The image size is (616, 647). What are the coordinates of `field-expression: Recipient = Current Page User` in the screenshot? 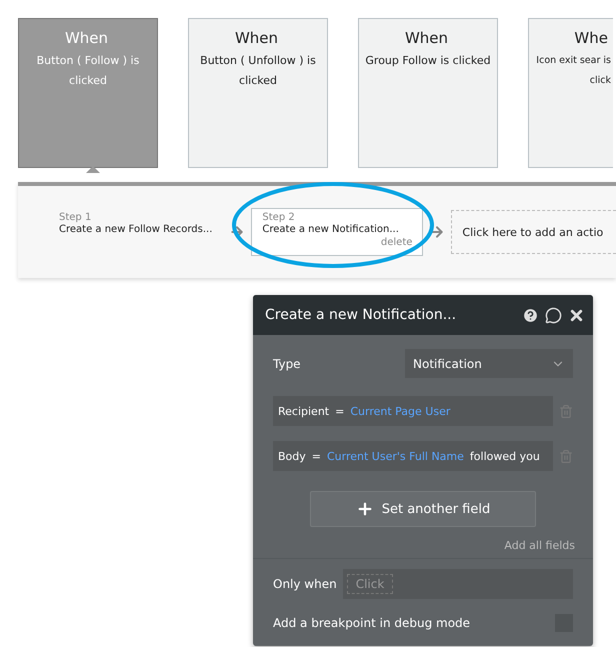 It's located at (413, 411).